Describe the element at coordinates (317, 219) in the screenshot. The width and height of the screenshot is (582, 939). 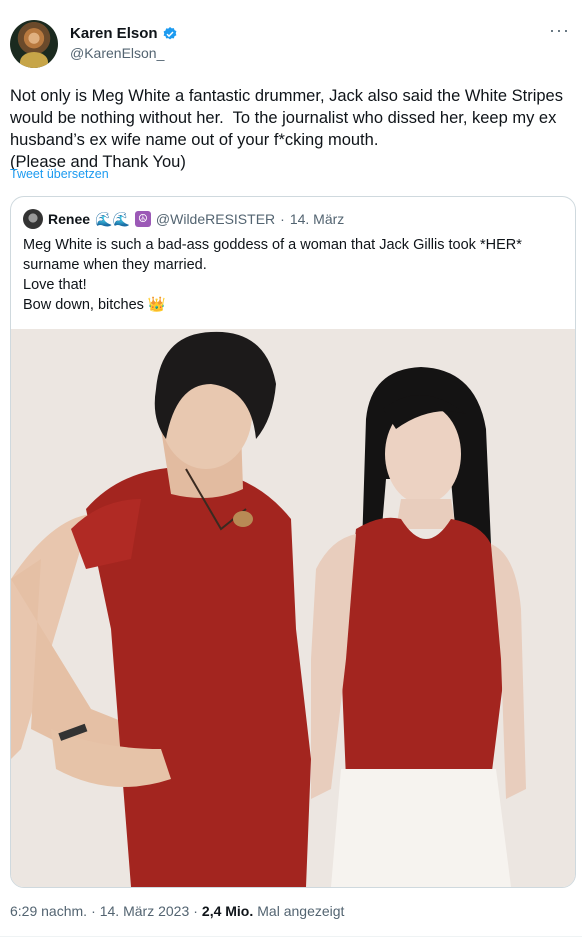
I see `quoted-tweet-date: 14. März` at that location.